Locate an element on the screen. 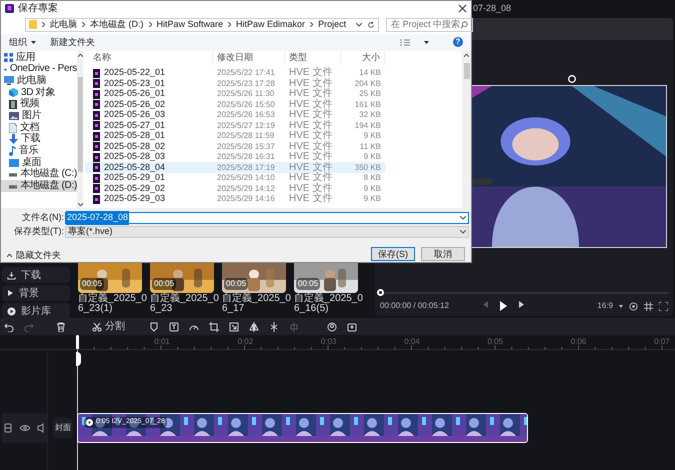  nav-item: 本地磁盘 (D:) is located at coordinates (39, 186).